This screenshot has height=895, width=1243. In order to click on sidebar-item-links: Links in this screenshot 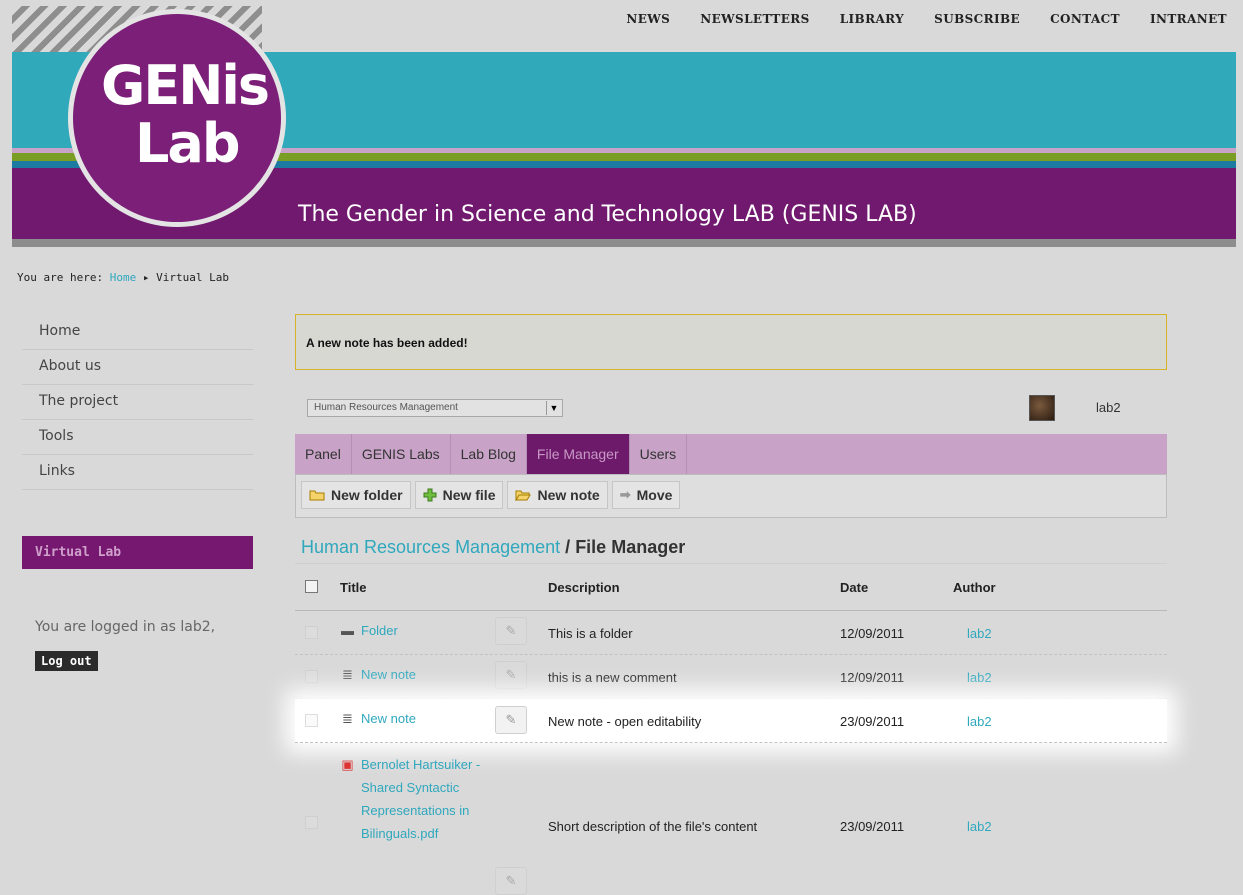, I will do `click(137, 472)`.